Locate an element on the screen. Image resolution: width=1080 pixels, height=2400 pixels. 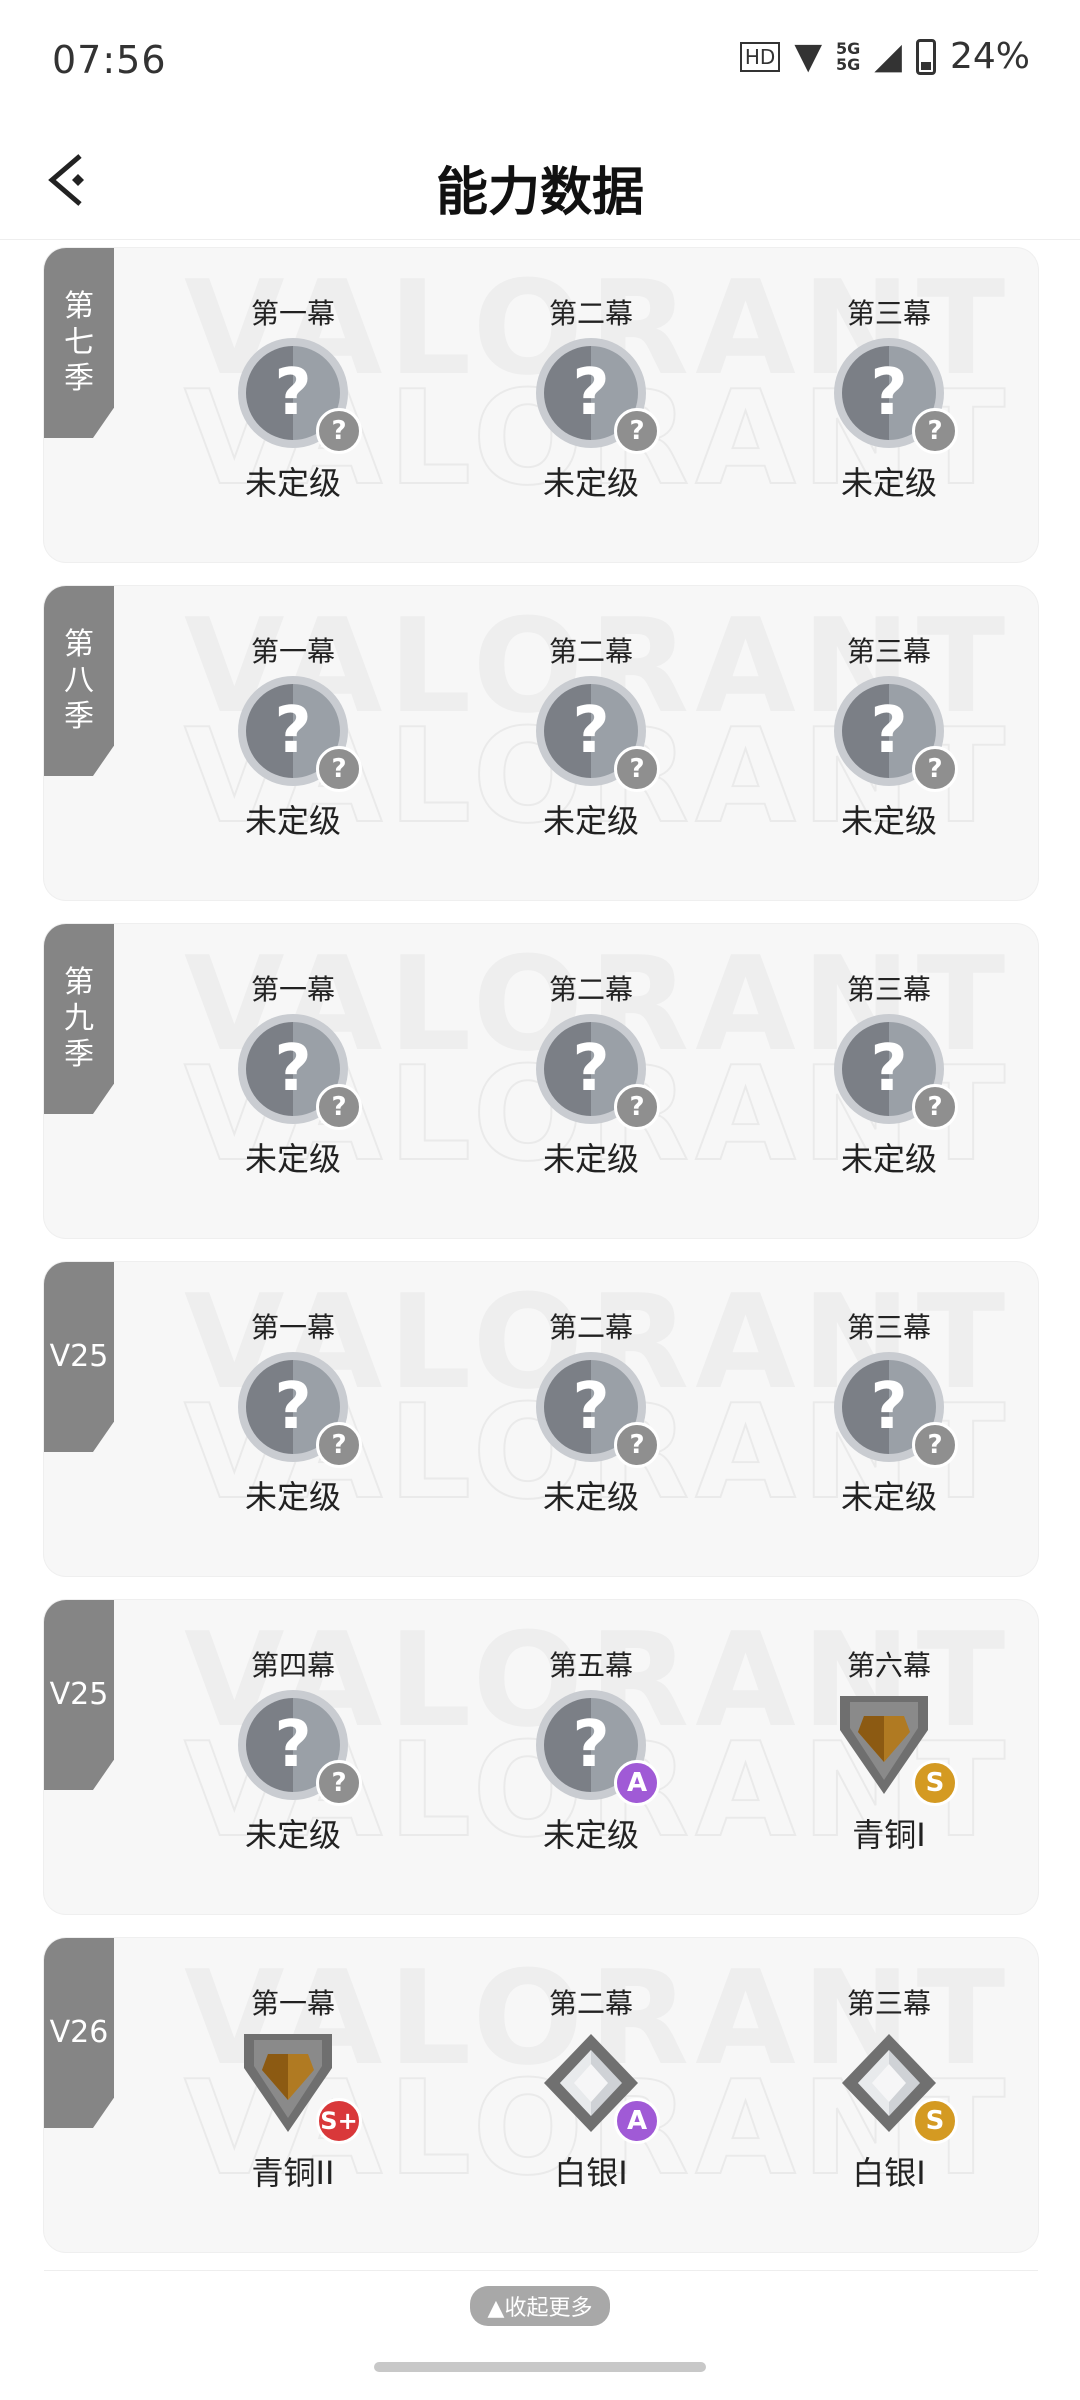
rank-emblem: A is located at coordinates (598, 2086).